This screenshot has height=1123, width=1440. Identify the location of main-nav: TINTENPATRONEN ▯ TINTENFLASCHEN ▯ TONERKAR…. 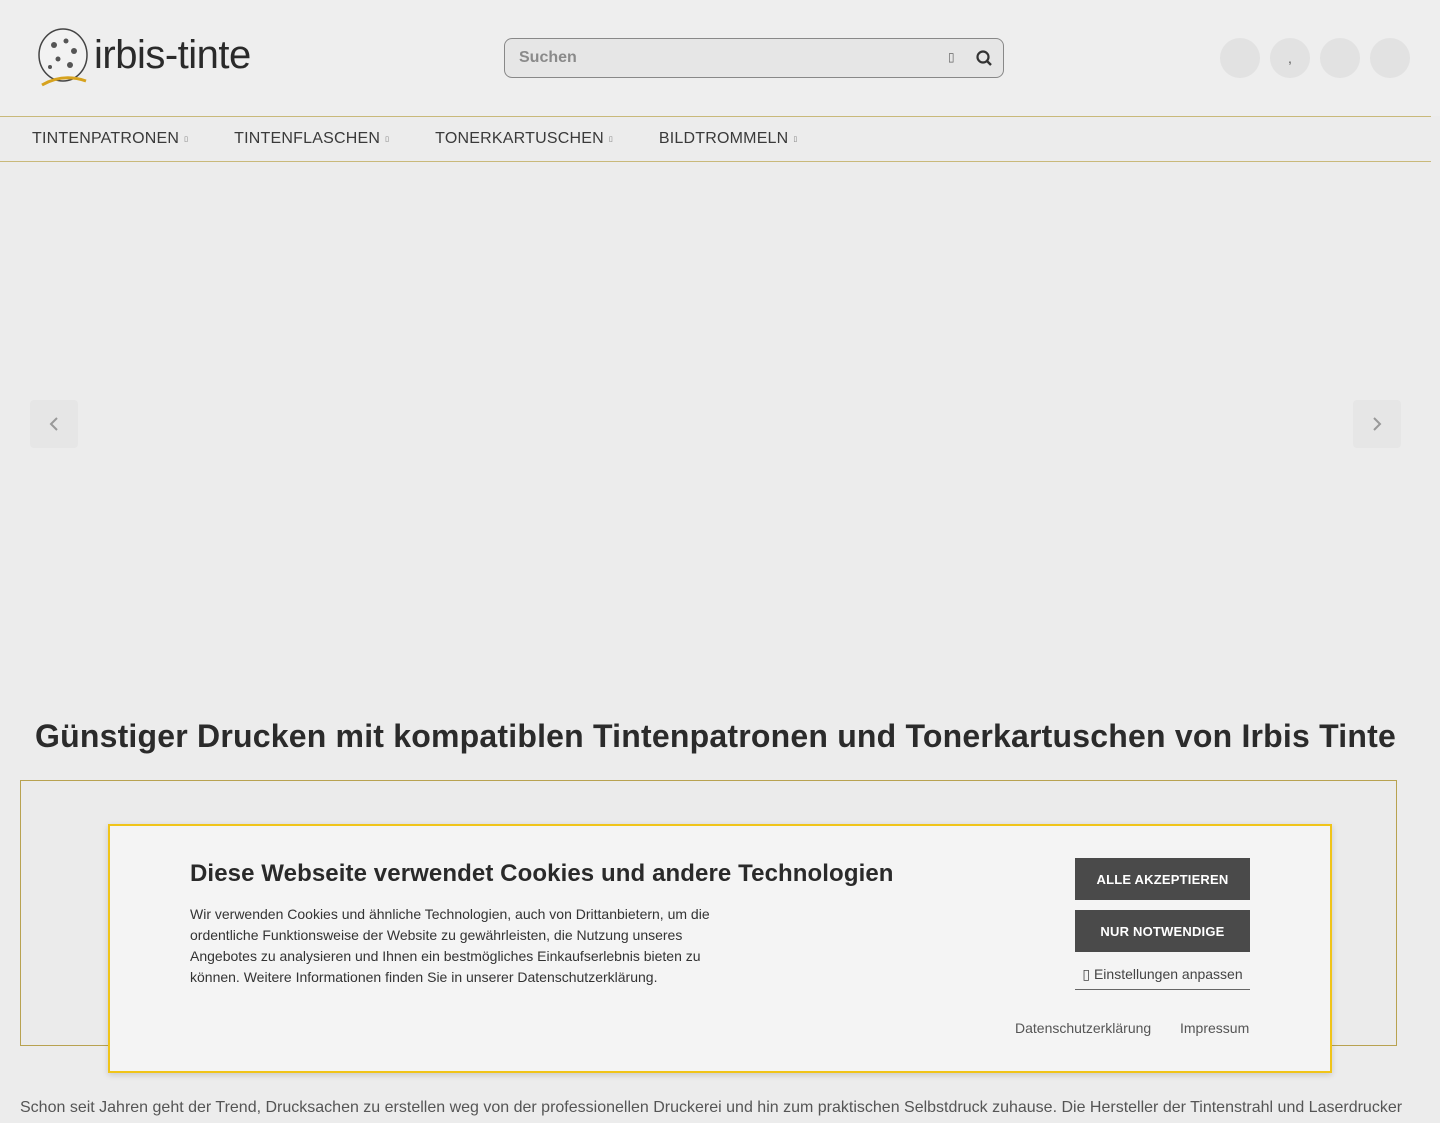
(715, 139).